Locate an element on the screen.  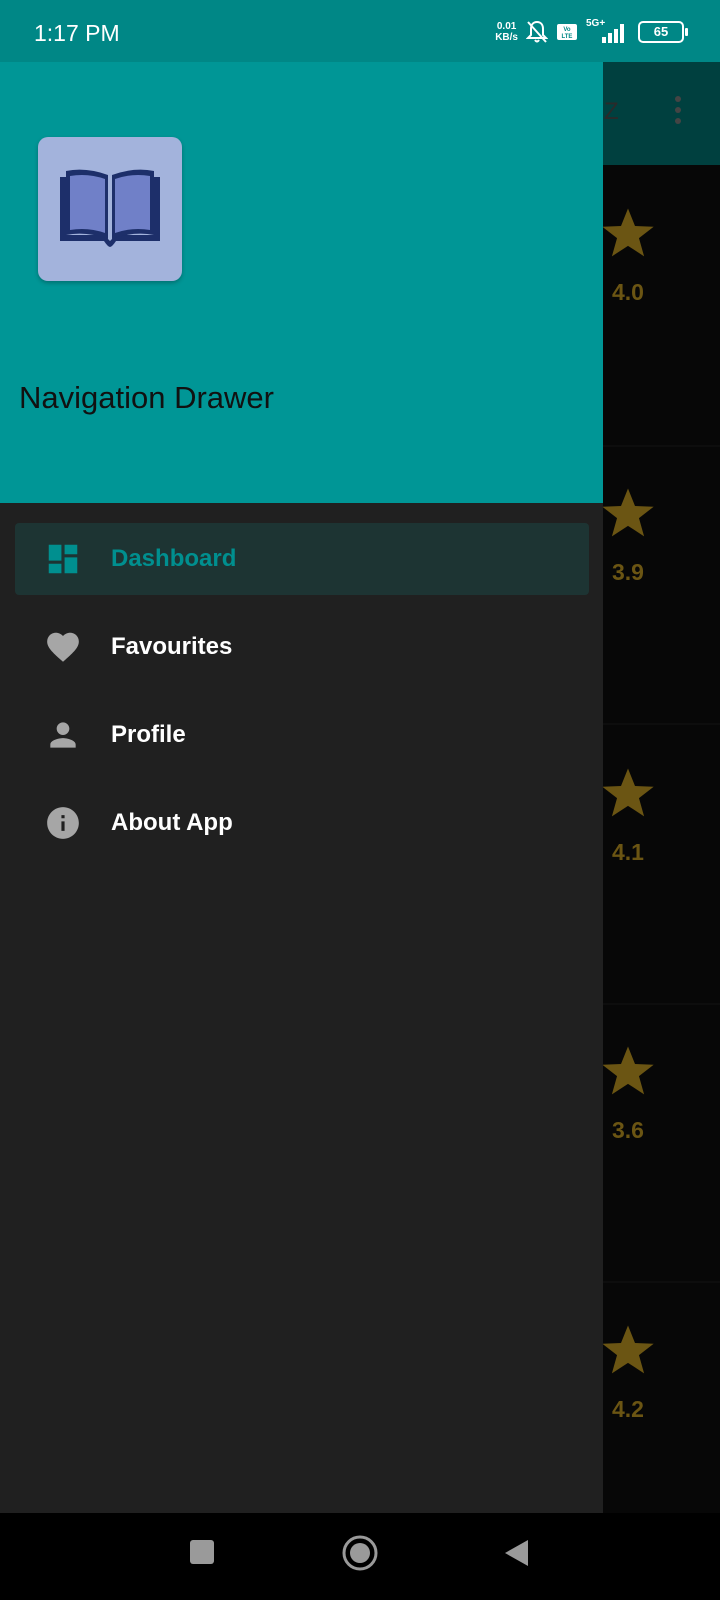
rating-value: 3.6 is located at coordinates (628, 1130).